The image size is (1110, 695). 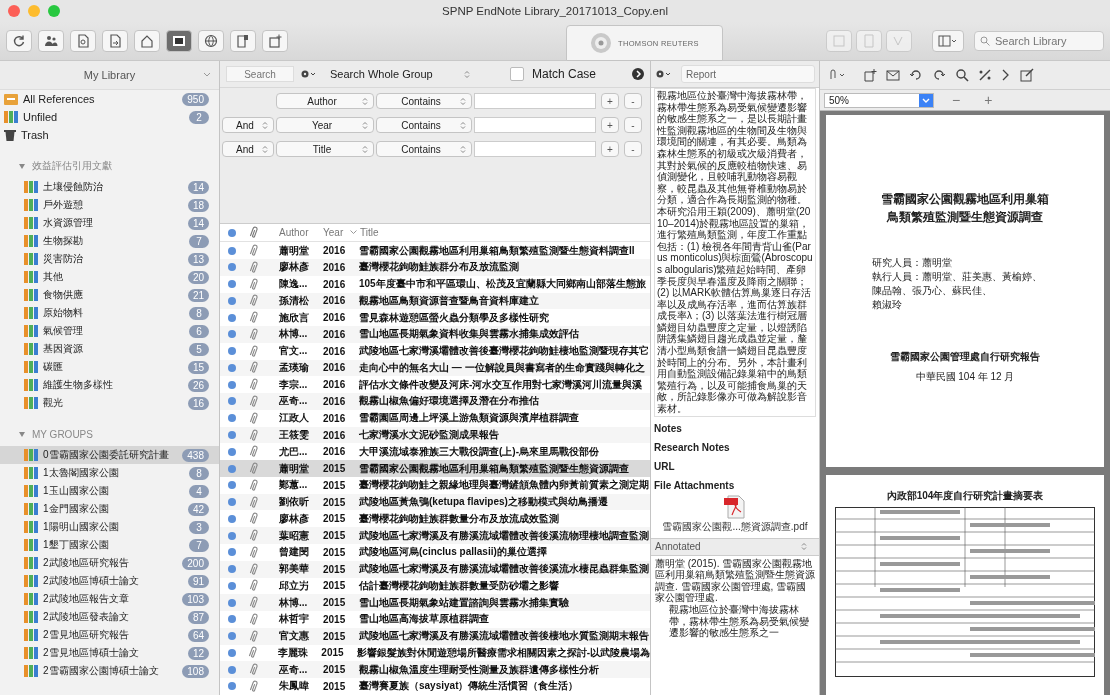 What do you see at coordinates (109, 223) in the screenshot?
I see `sidebar-item: 水資源管理 14` at bounding box center [109, 223].